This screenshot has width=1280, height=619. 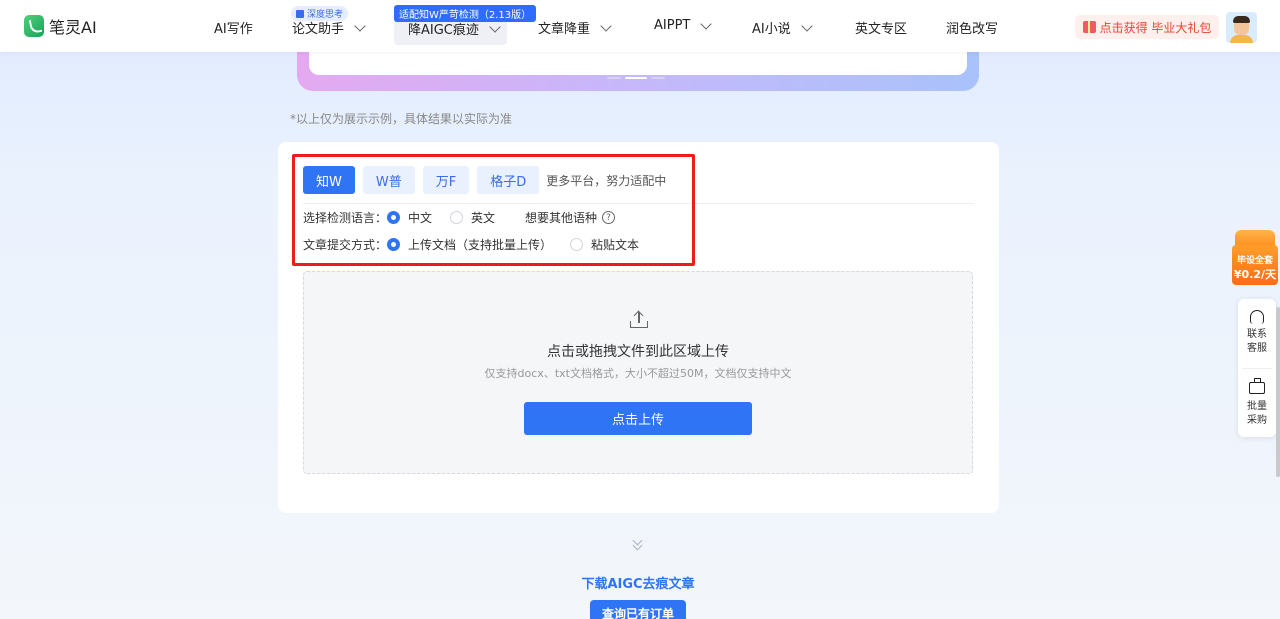 What do you see at coordinates (1254, 261) in the screenshot?
I see `promo-line1: 毕设全套` at bounding box center [1254, 261].